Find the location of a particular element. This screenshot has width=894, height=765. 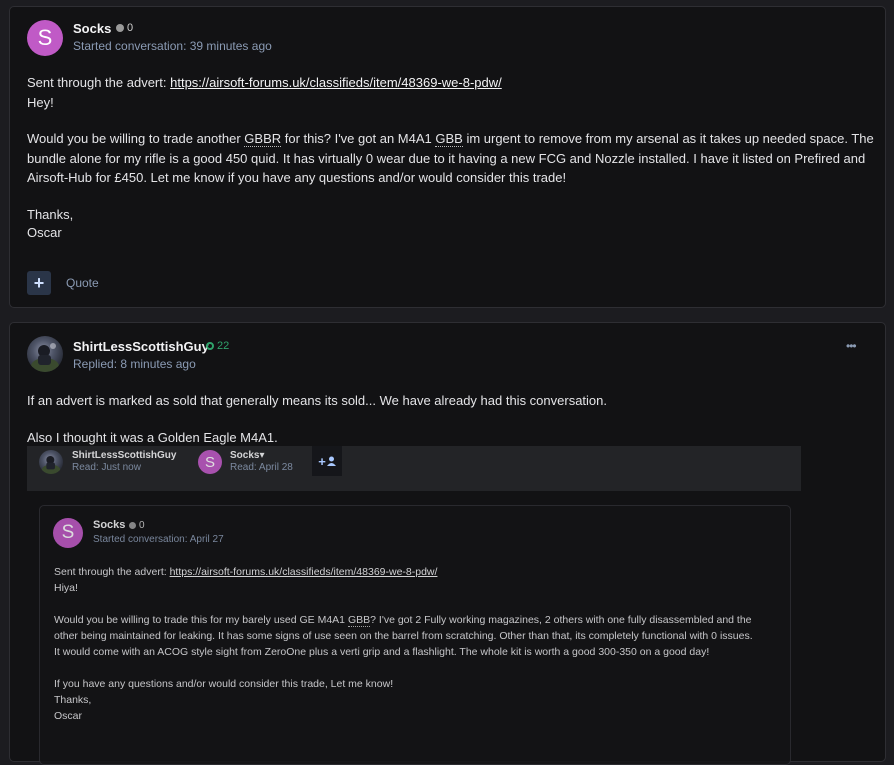

message-meta: Started conversation: 39 minutes ago is located at coordinates (172, 46).